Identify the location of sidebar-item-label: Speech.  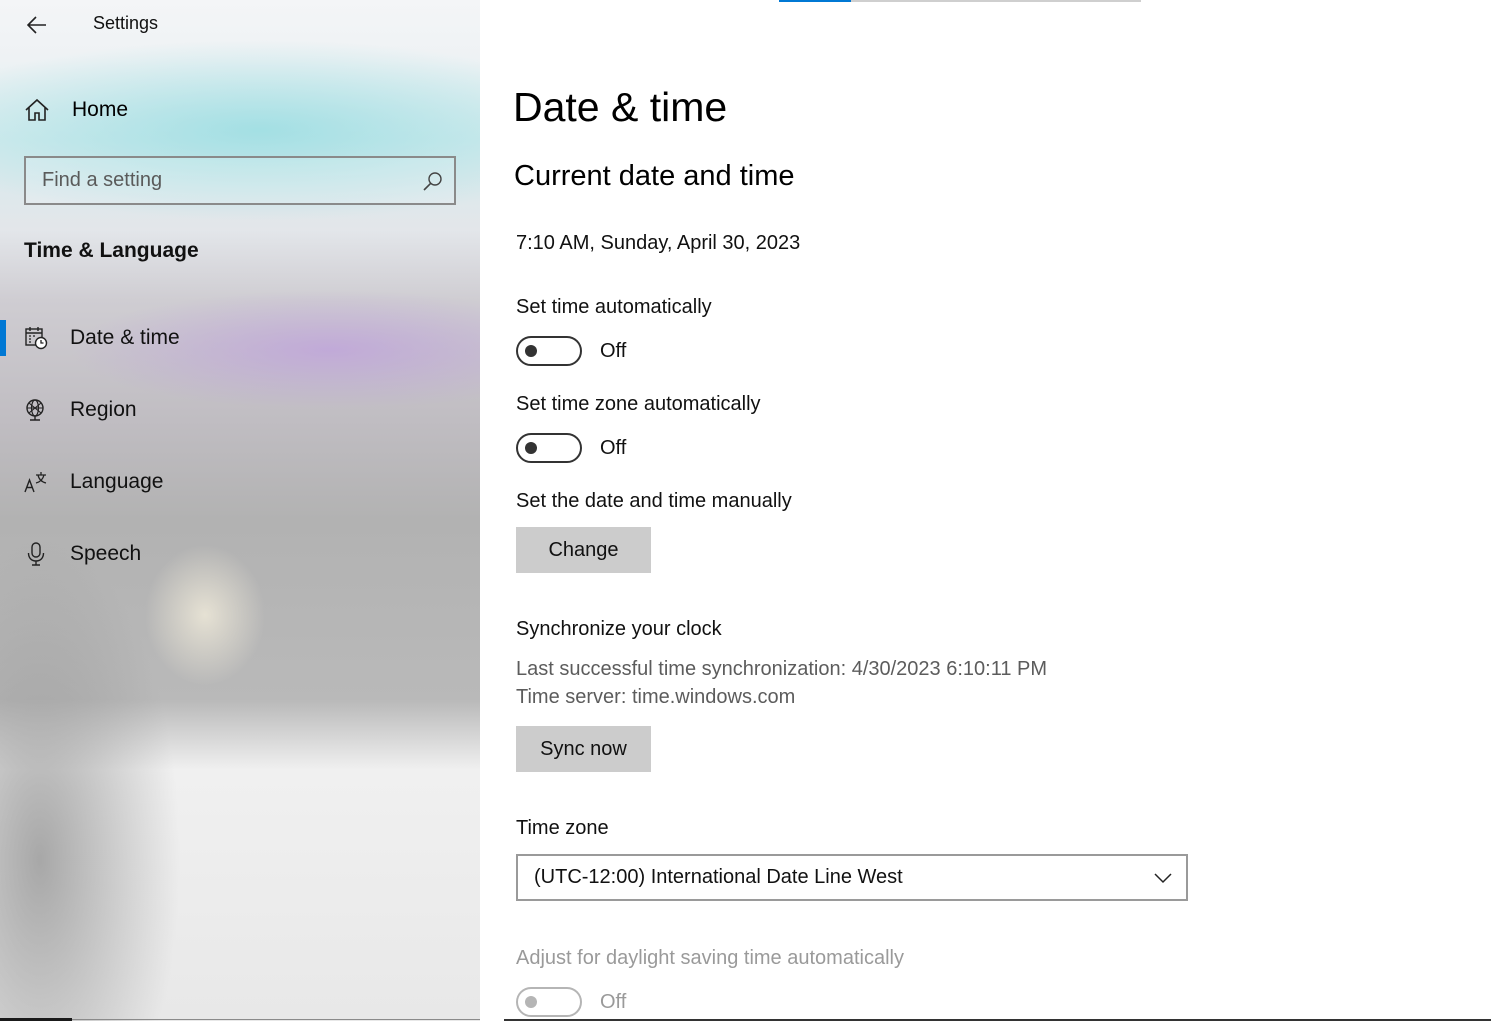
(106, 553).